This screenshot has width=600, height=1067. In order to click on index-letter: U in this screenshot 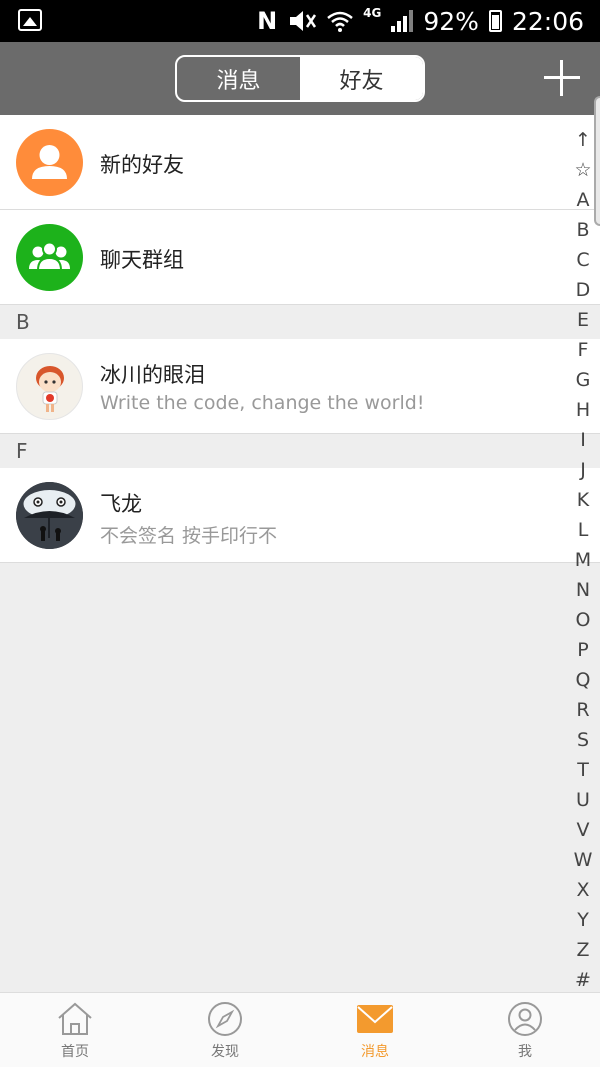, I will do `click(583, 800)`.